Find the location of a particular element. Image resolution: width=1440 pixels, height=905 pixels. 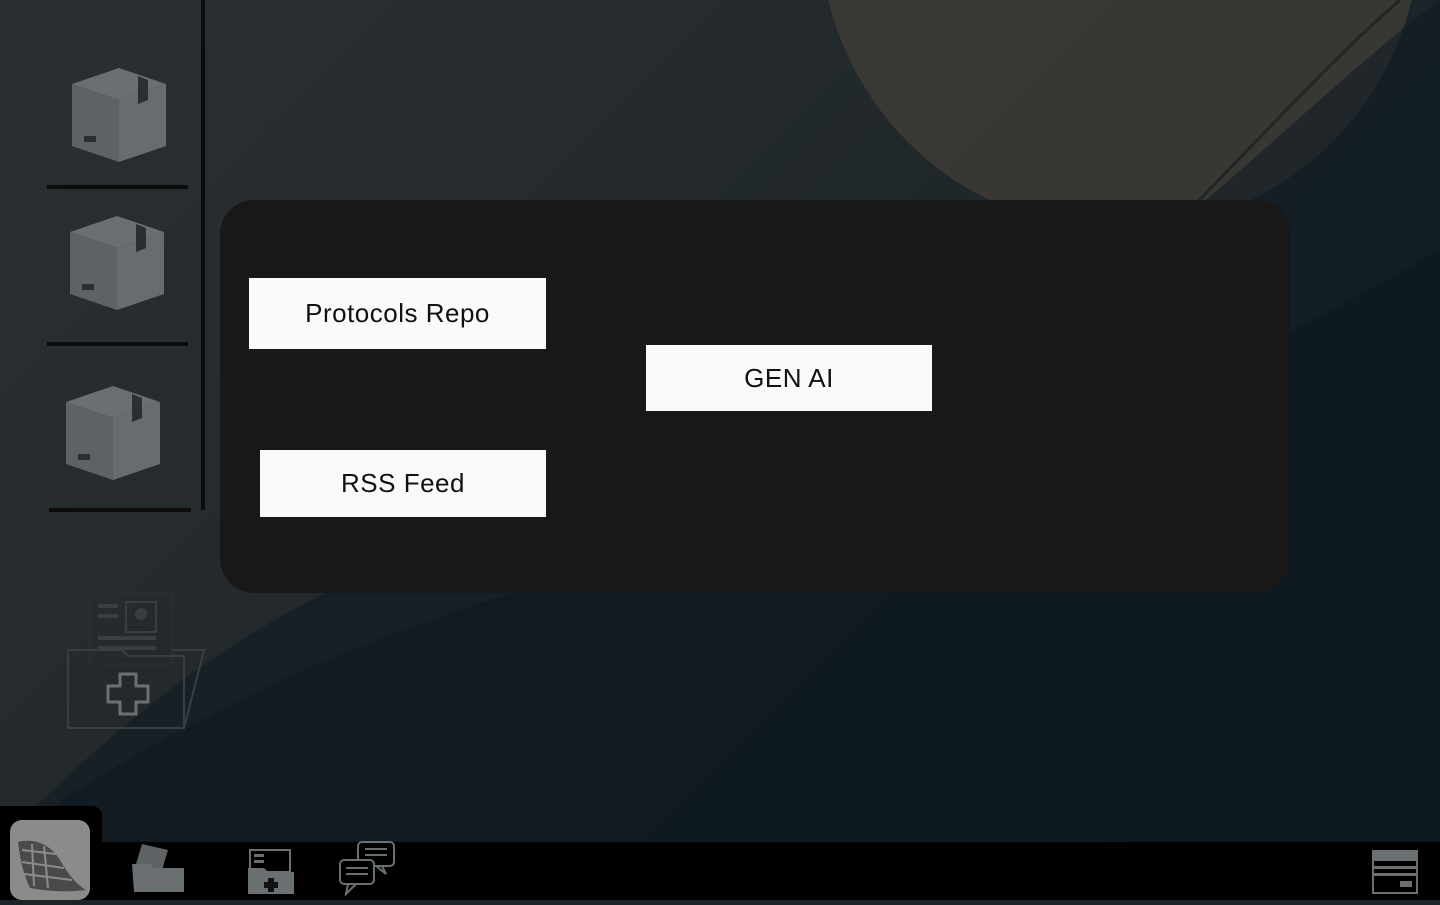

taskbar-item-window is located at coordinates (1395, 874).